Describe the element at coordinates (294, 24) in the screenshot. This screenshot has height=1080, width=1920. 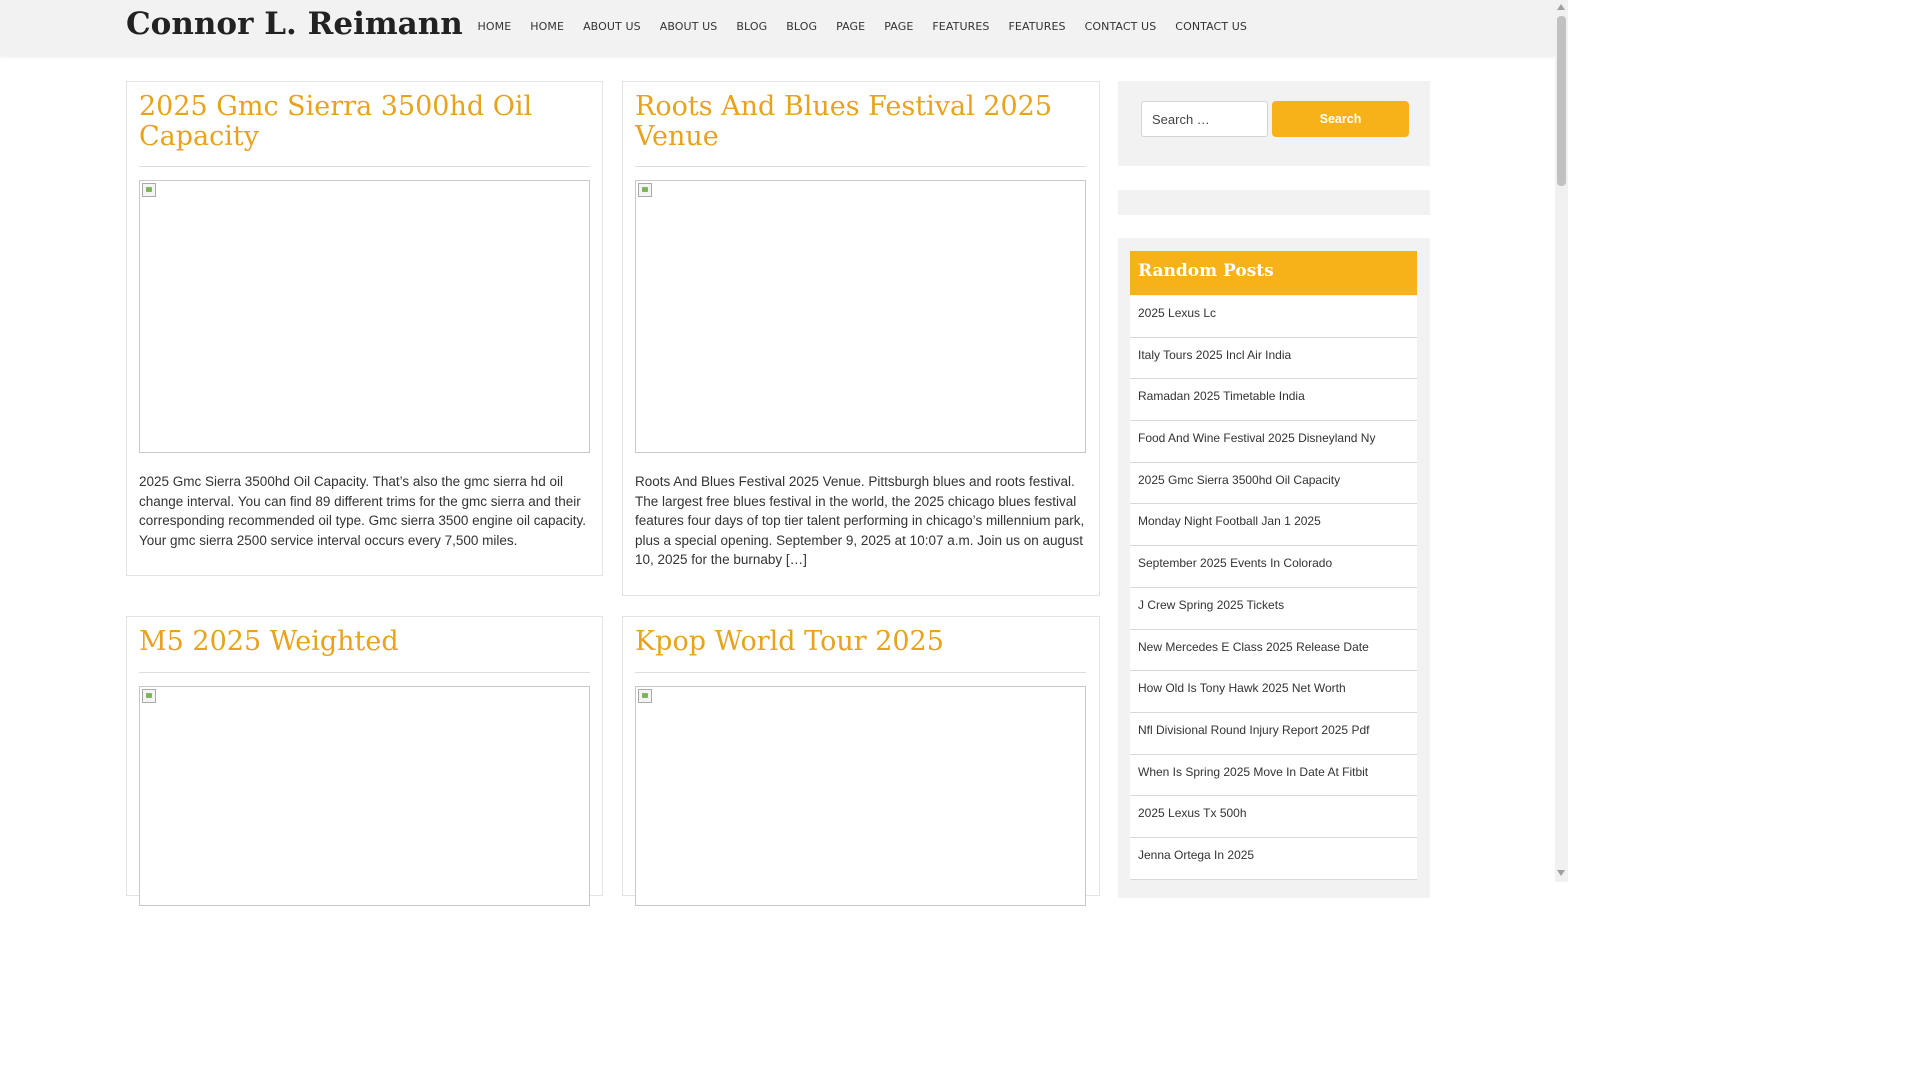
I see `site-title: Connor L. Reimann` at that location.